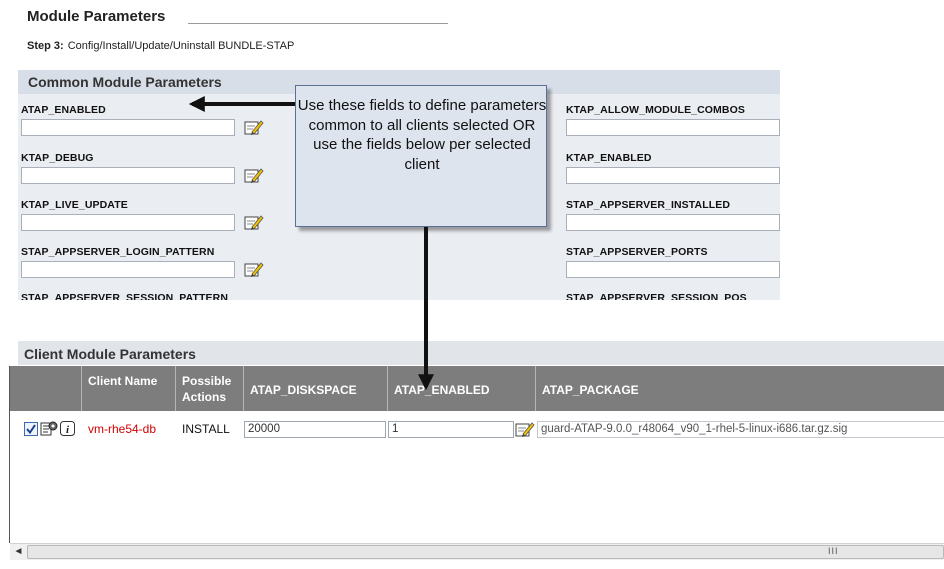  Describe the element at coordinates (673, 175) in the screenshot. I see `ktap-enabled-input` at that location.